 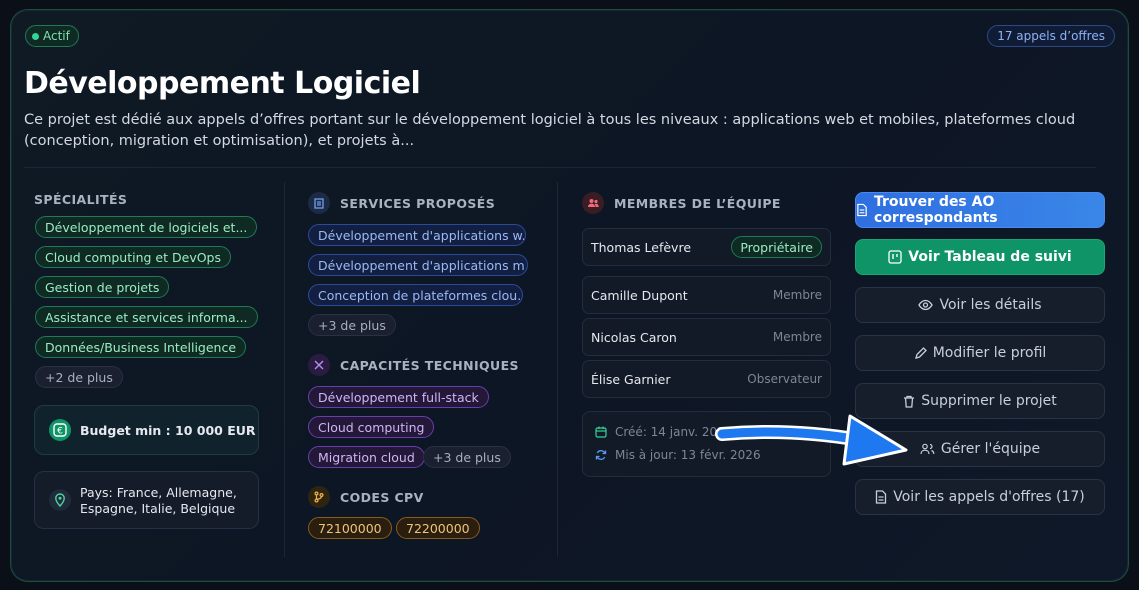 What do you see at coordinates (158, 508) in the screenshot?
I see `countries-line-2: Espagne, Italie, Belgique` at bounding box center [158, 508].